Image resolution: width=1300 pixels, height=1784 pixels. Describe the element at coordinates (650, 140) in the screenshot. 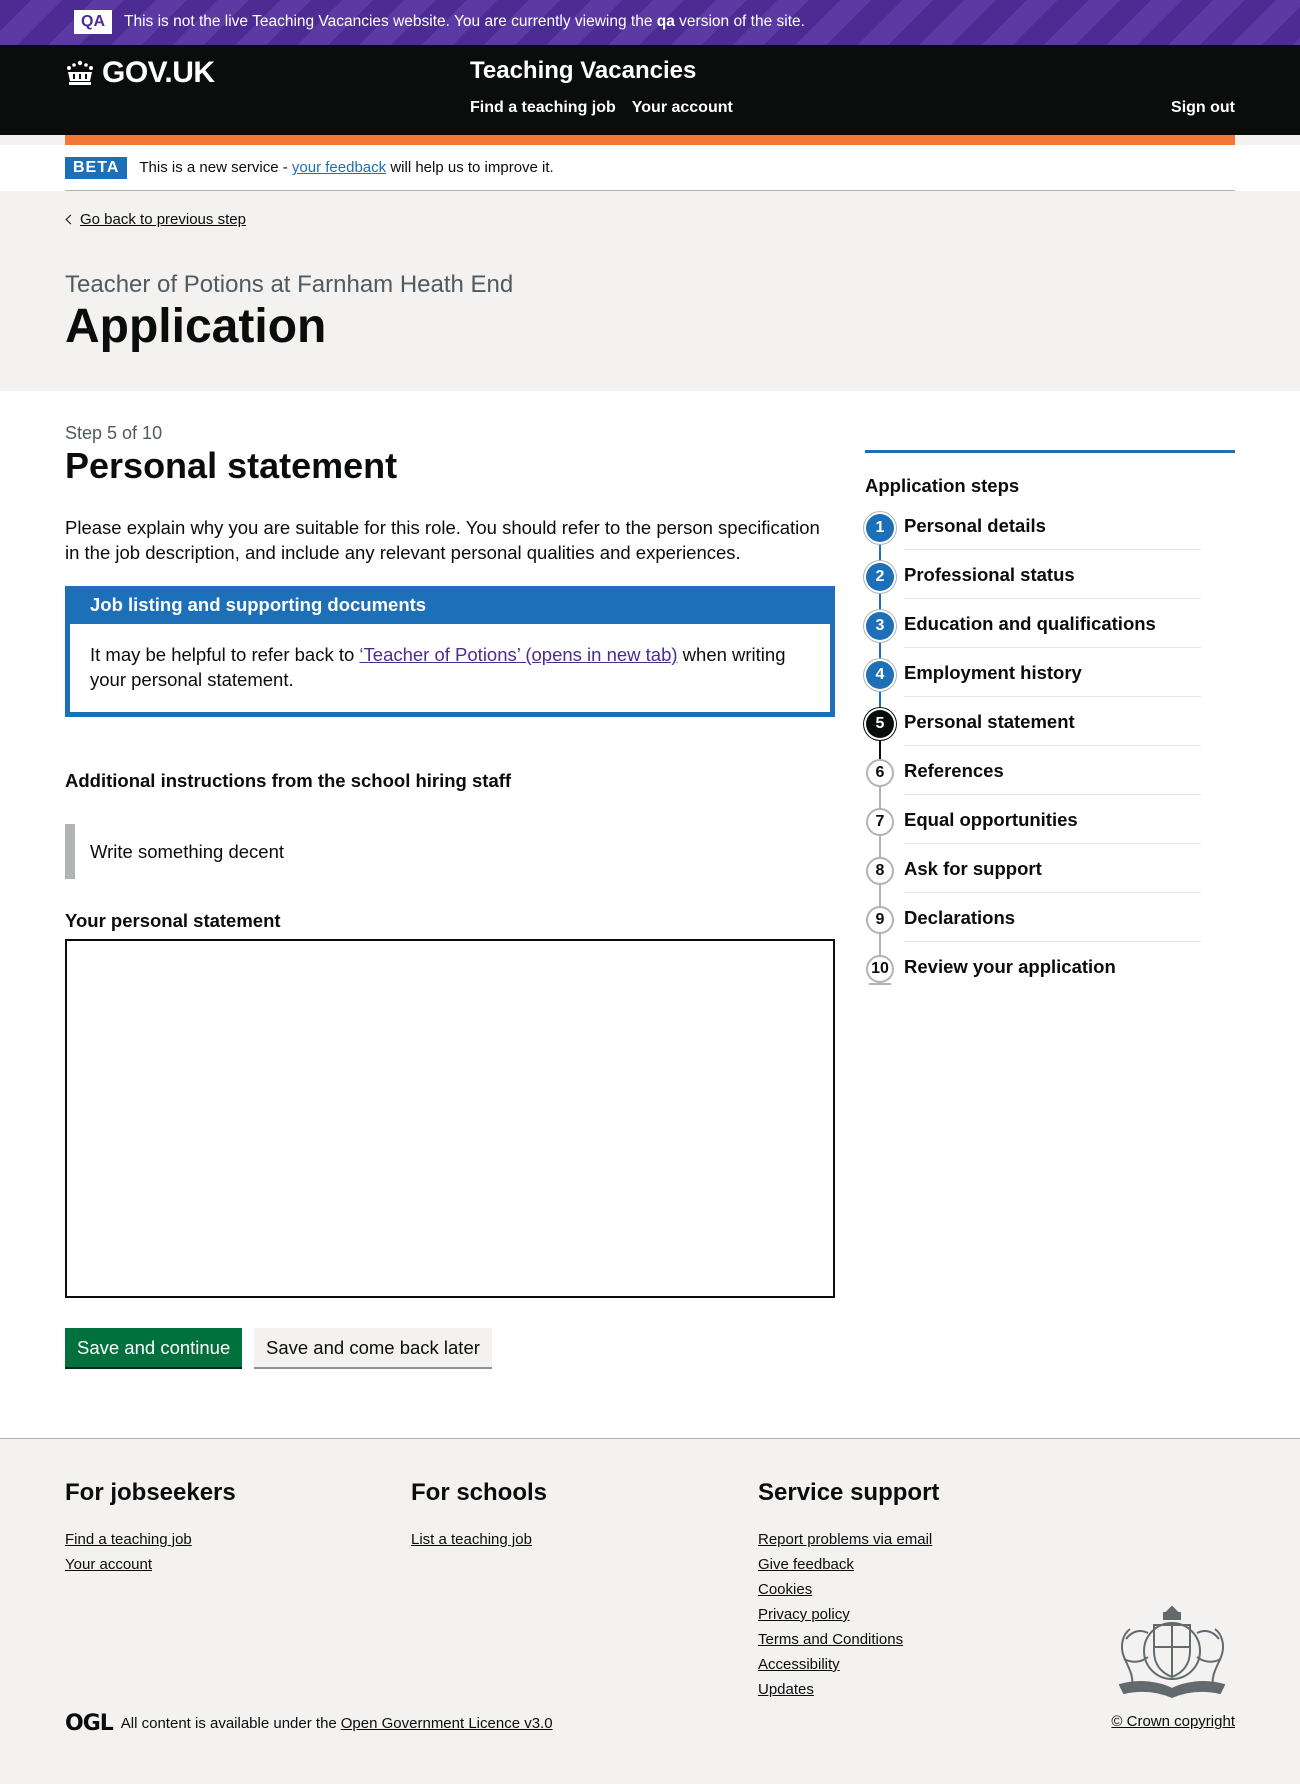

I see `header-accent-bar` at that location.